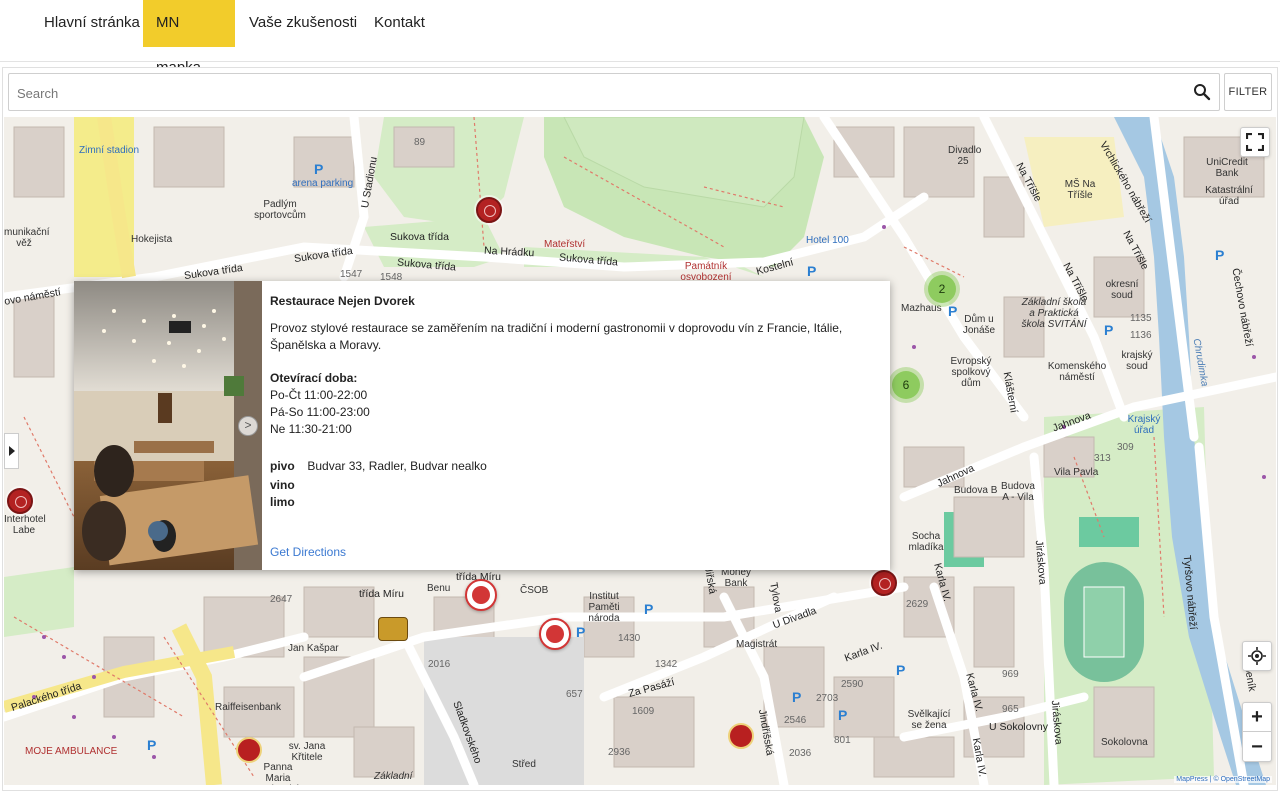  Describe the element at coordinates (189, 38) in the screenshot. I see `nav-item-mn-map: MN mapka` at that location.